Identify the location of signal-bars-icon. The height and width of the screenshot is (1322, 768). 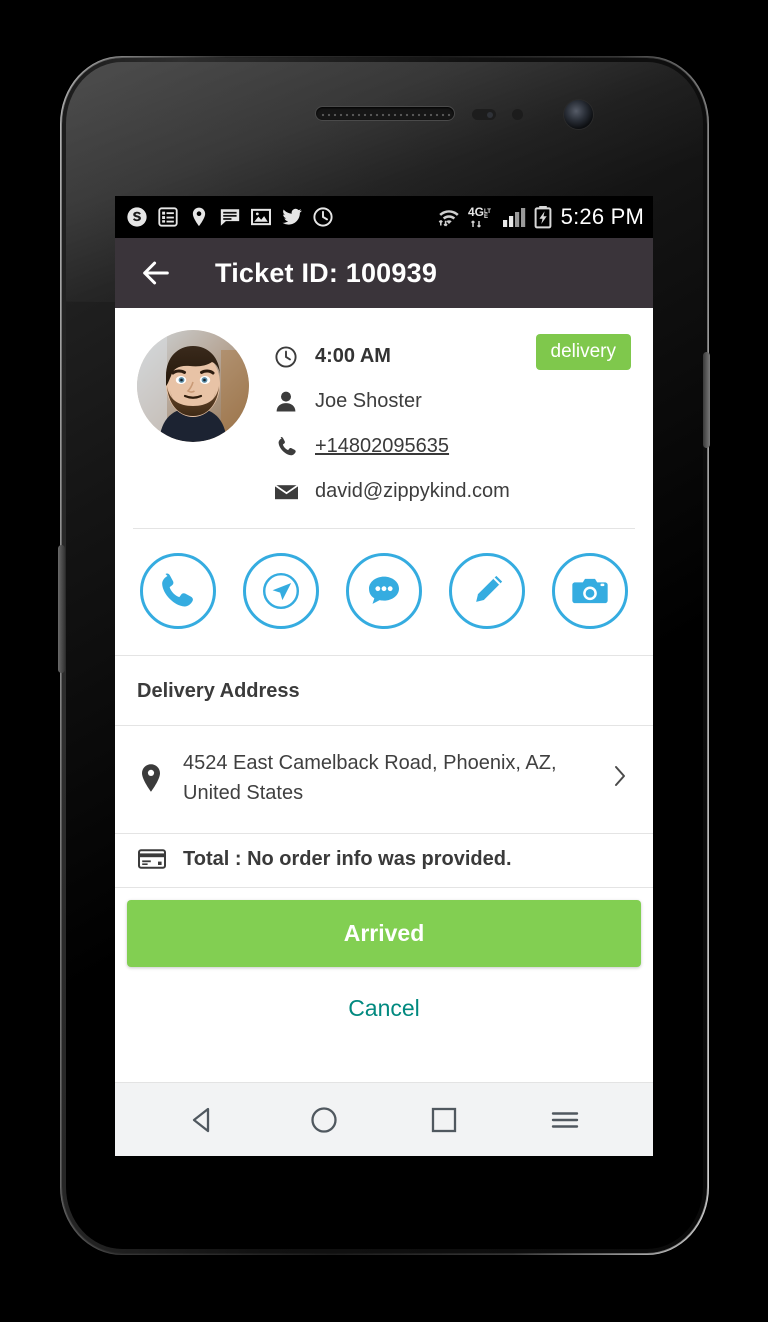
(513, 217).